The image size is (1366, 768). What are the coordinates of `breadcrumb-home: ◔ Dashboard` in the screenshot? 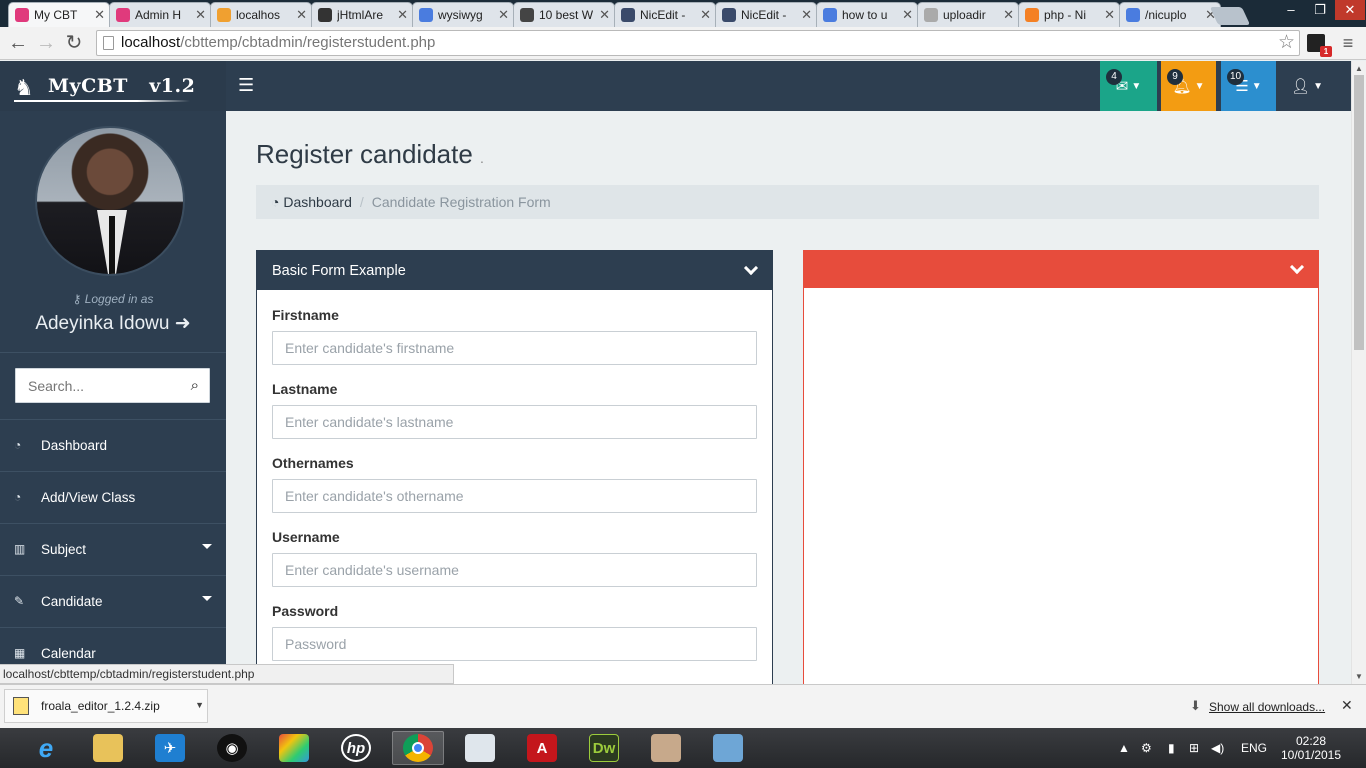 It's located at (311, 202).